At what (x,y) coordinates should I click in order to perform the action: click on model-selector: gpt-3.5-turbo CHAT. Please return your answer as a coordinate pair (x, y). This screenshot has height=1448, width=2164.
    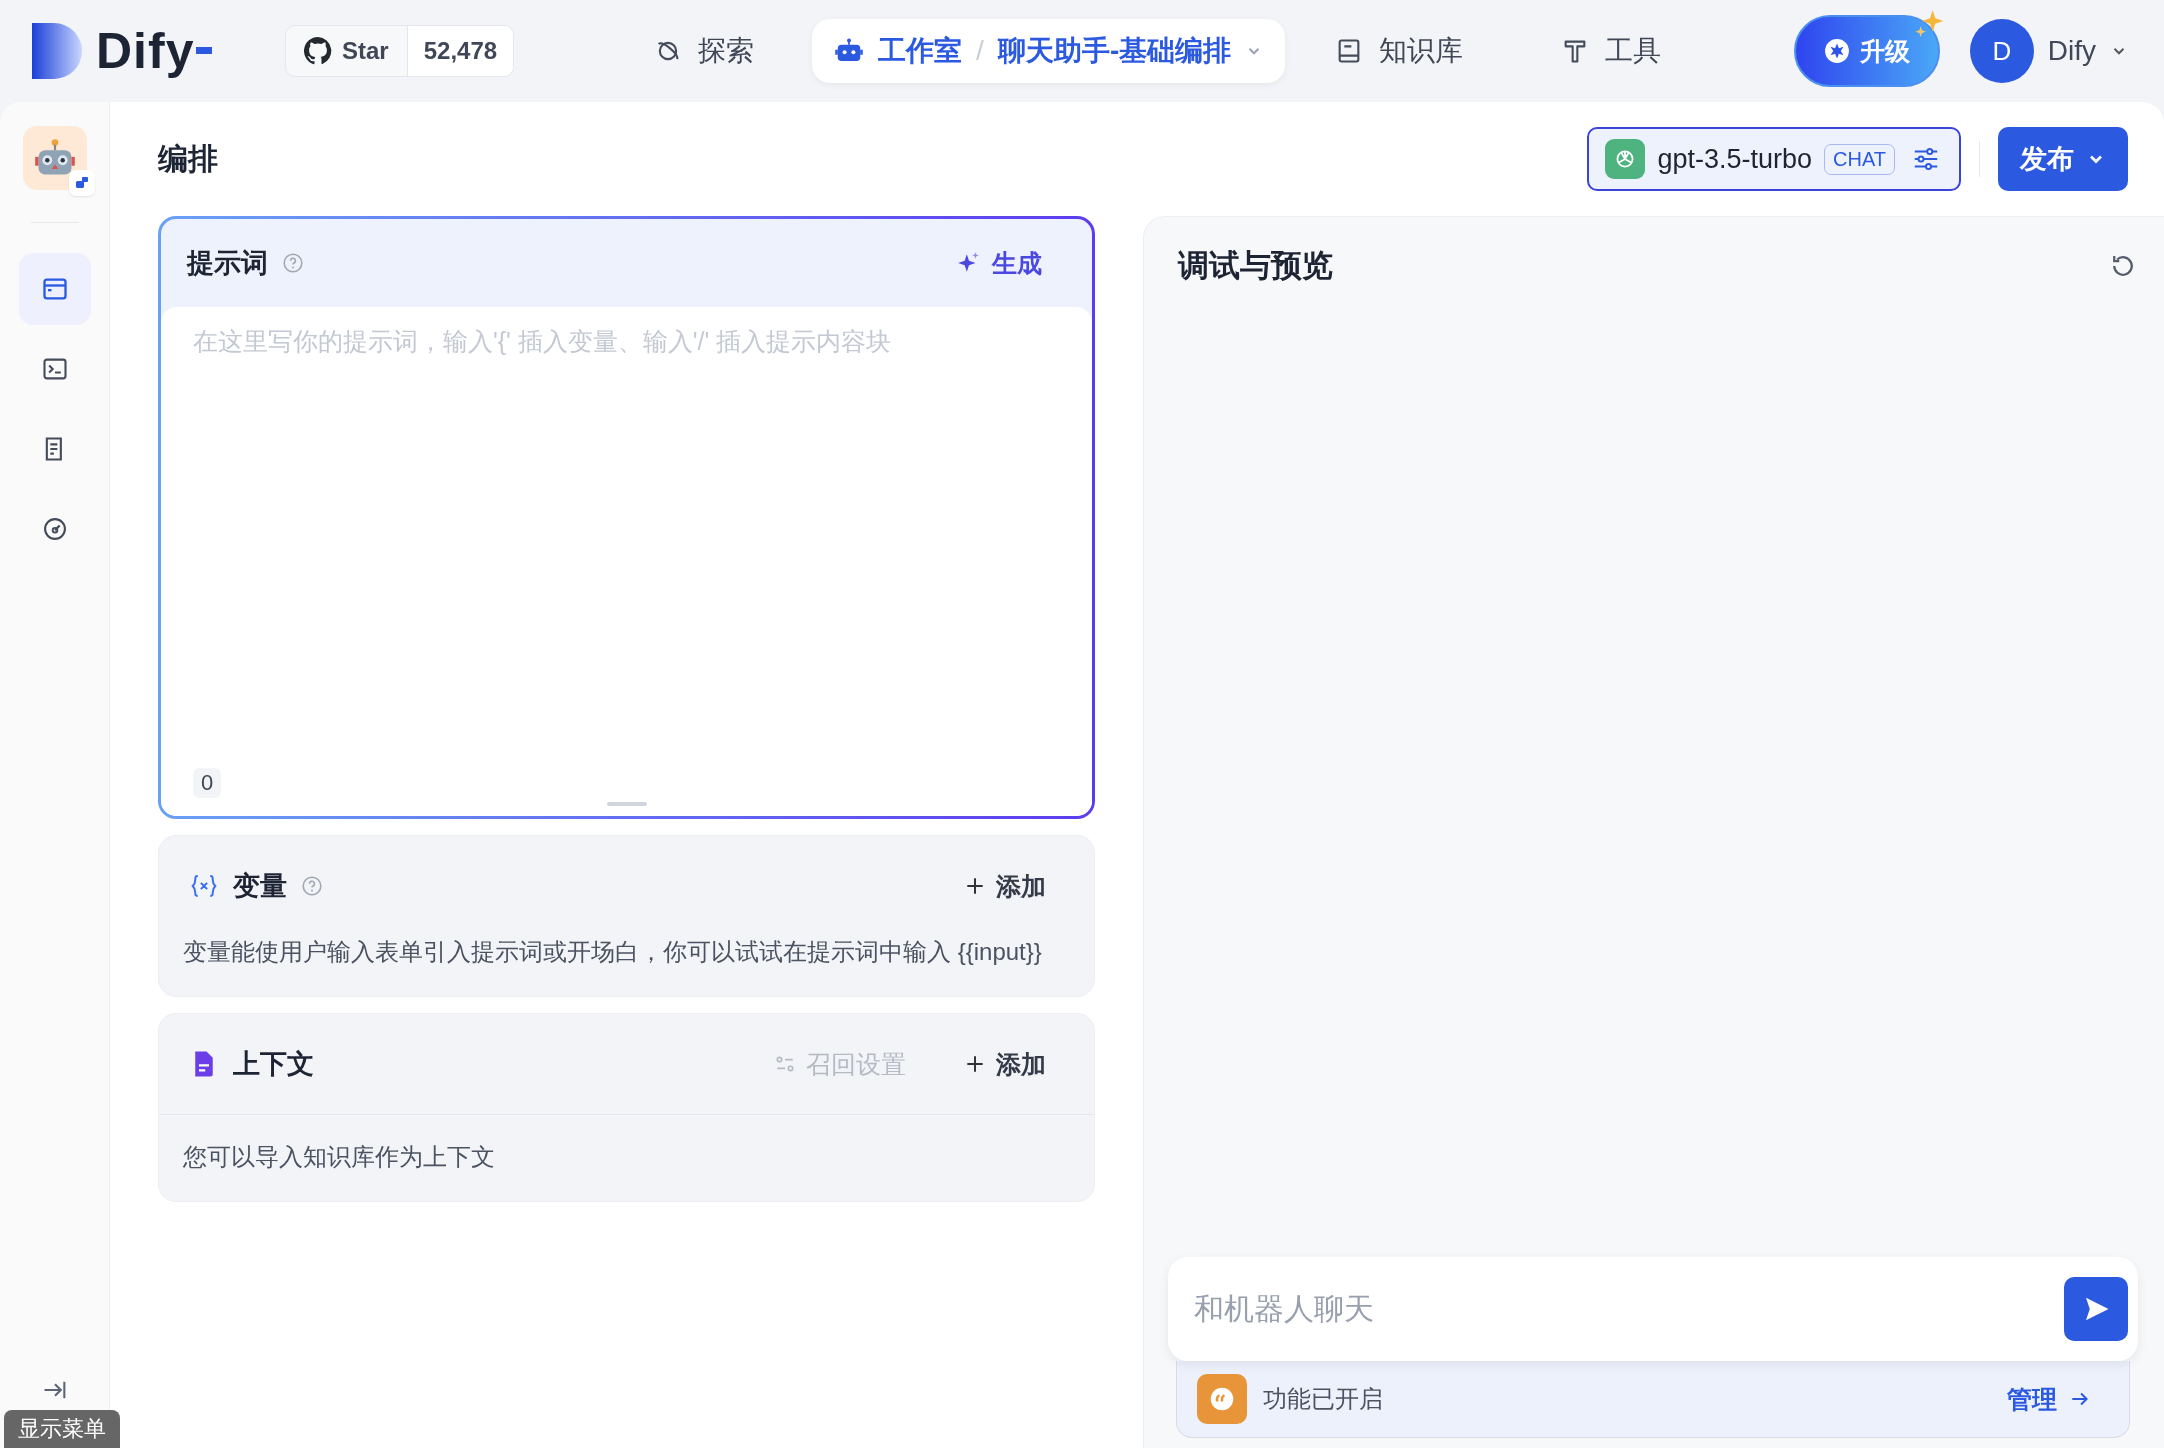
    Looking at the image, I should click on (1774, 159).